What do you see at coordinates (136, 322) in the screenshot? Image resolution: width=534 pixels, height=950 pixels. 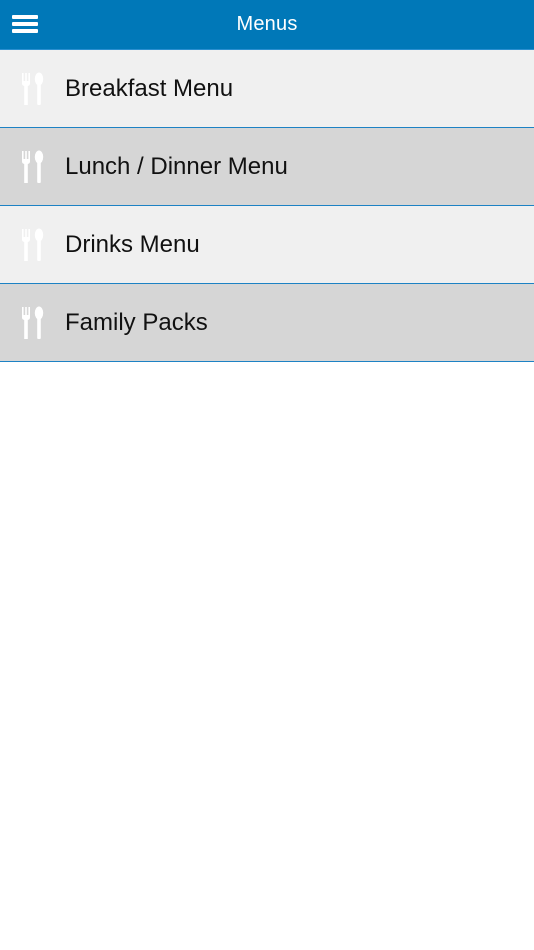 I see `menu-item-label: Family Packs` at bounding box center [136, 322].